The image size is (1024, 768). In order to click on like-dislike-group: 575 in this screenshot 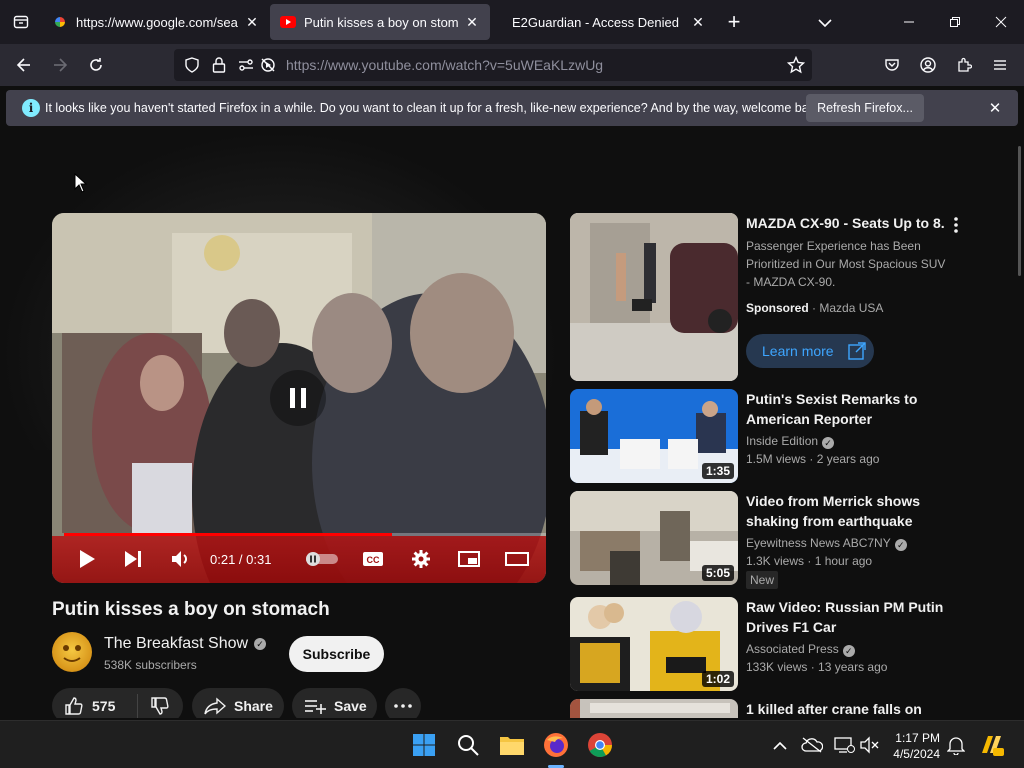, I will do `click(117, 703)`.